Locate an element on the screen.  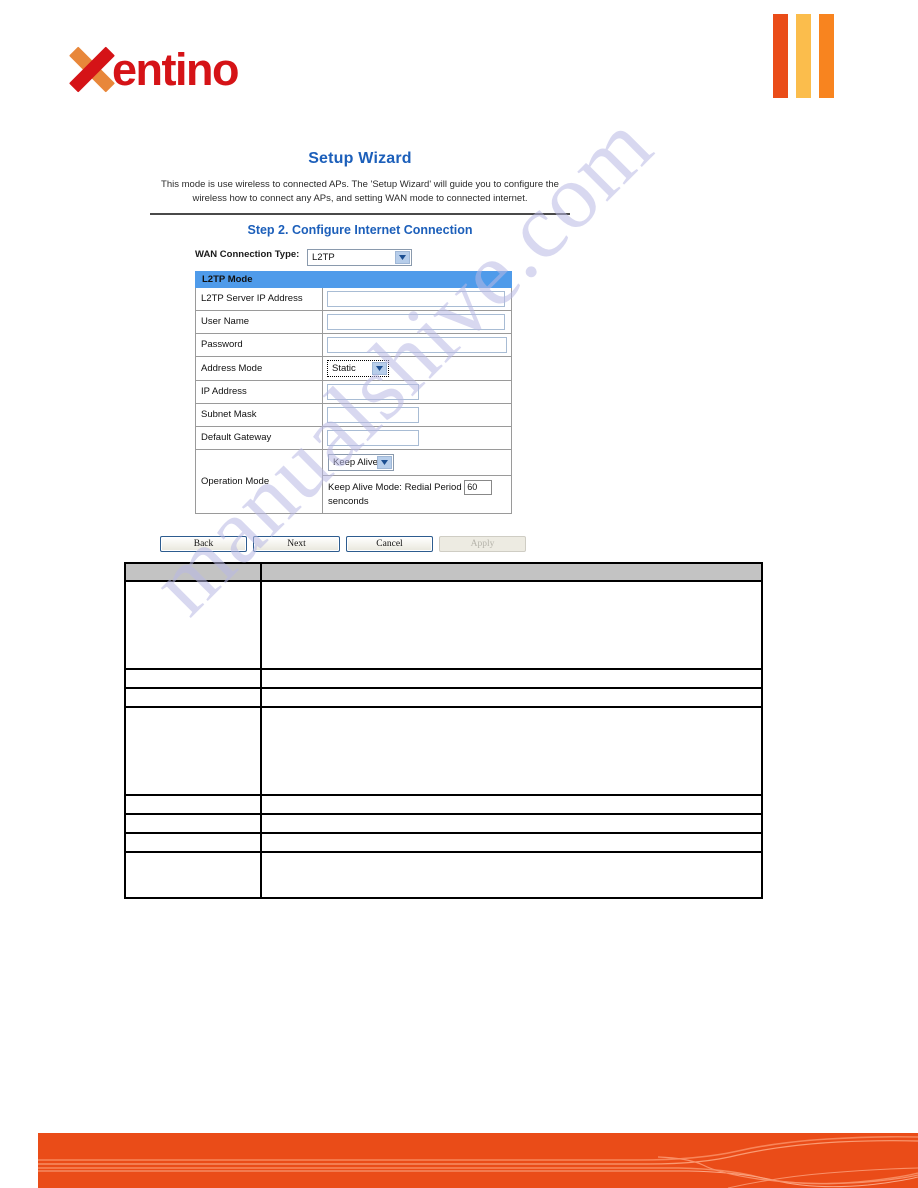
back-button: Back is located at coordinates (203, 544).